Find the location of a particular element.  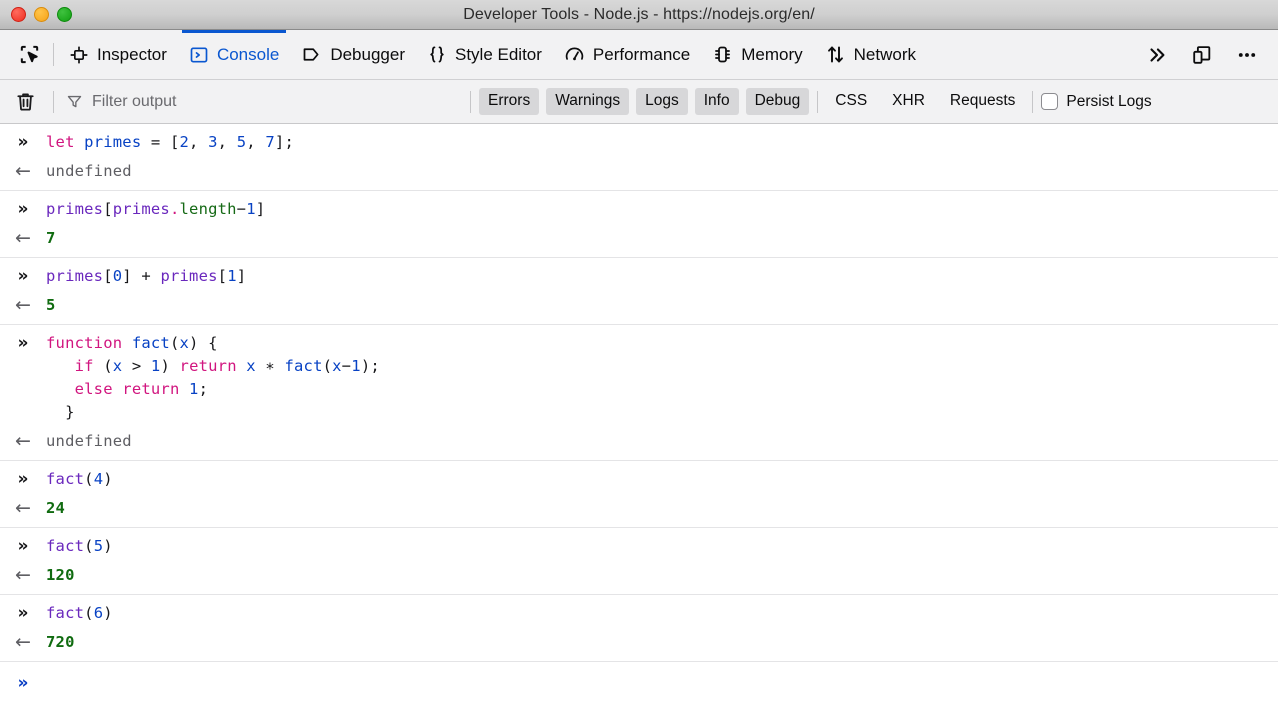

console-output-row: ← 7 is located at coordinates (639, 240).